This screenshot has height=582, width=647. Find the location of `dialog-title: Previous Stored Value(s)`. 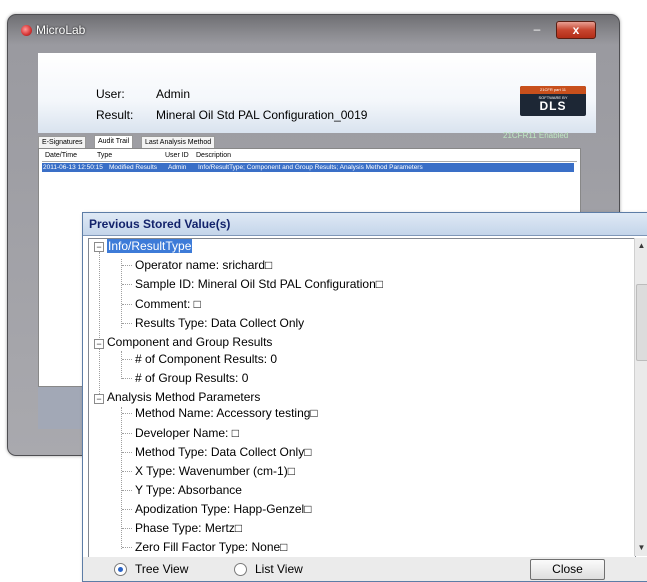

dialog-title: Previous Stored Value(s) is located at coordinates (160, 224).